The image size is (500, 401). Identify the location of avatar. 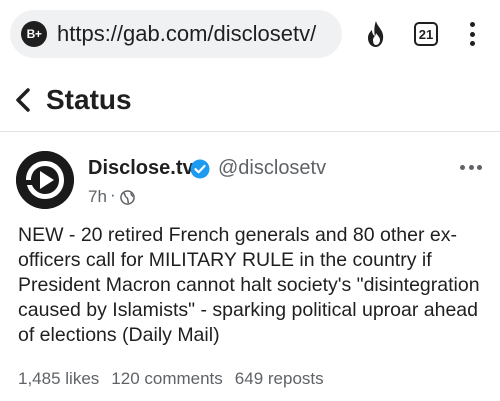
(45, 180).